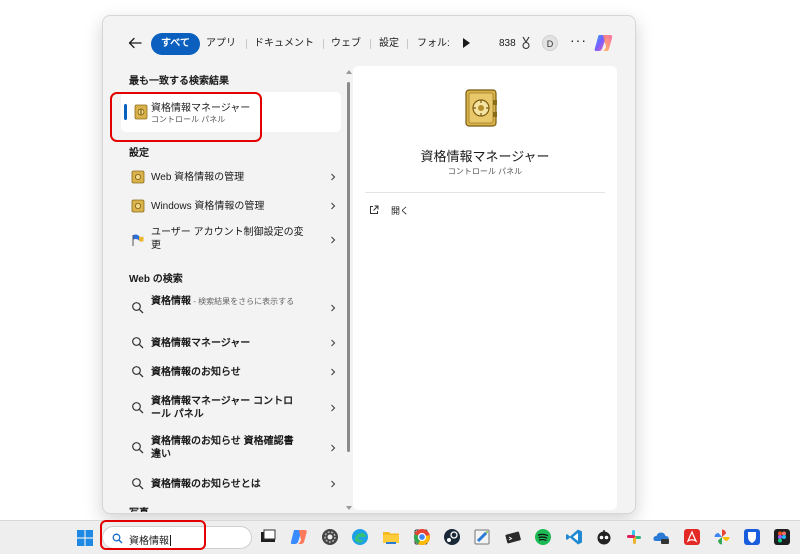 This screenshot has width=800, height=554. What do you see at coordinates (452, 537) in the screenshot?
I see `steam-icon` at bounding box center [452, 537].